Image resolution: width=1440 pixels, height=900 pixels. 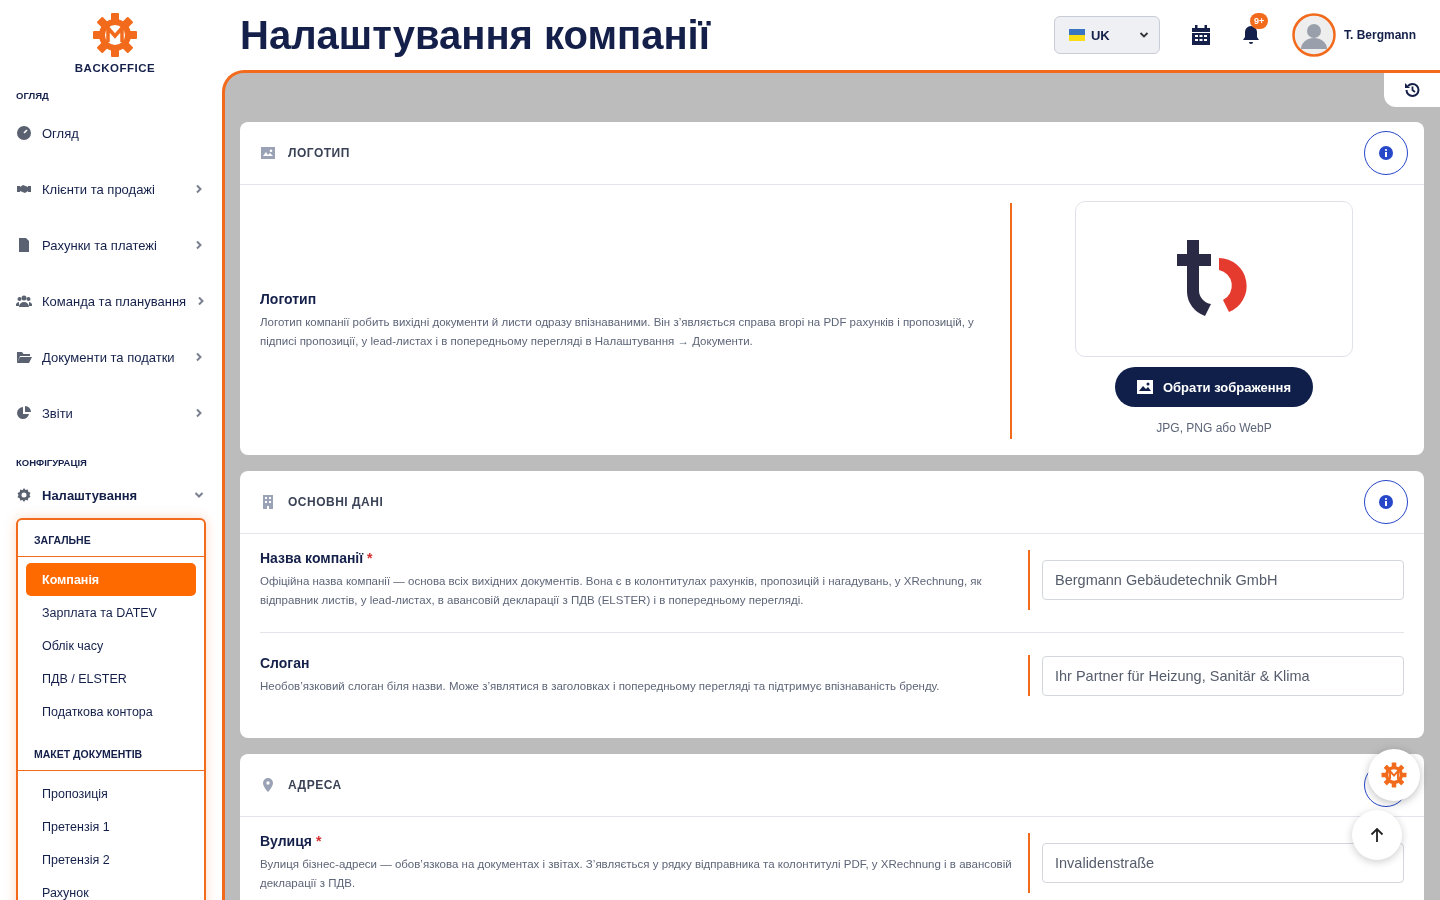 What do you see at coordinates (1077, 35) in the screenshot?
I see `flag-icon` at bounding box center [1077, 35].